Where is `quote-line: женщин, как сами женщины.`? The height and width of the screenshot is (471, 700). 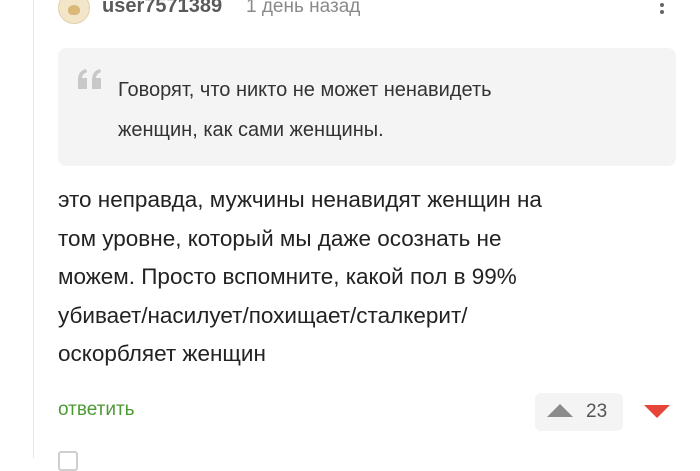 quote-line: женщин, как сами женщины. is located at coordinates (251, 130).